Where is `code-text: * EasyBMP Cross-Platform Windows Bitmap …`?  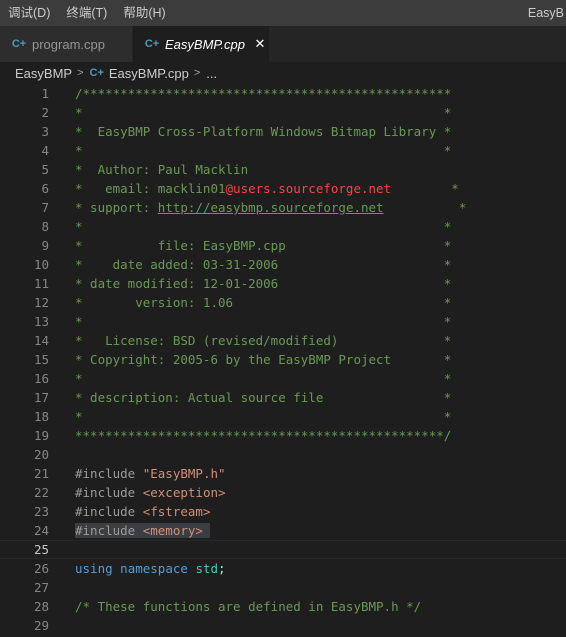 code-text: * EasyBMP Cross-Platform Windows Bitmap … is located at coordinates (263, 131).